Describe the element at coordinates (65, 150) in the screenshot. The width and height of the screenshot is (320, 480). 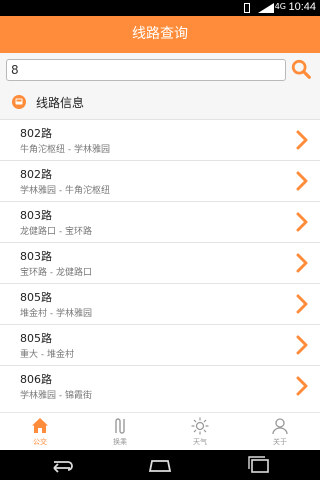
I see `line-route: 牛角沱枢纽 - 学林雅园` at that location.